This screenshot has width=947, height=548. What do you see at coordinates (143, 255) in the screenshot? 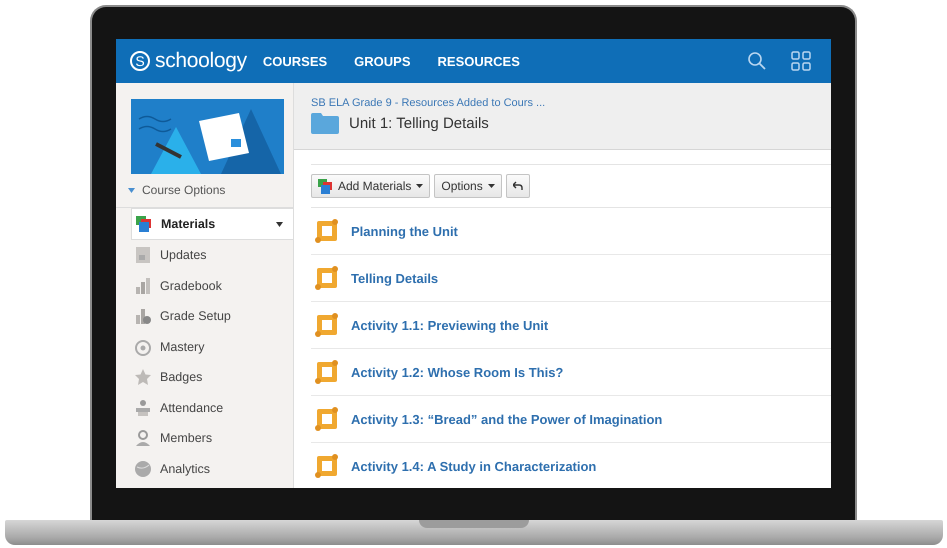
I see `document-icon` at bounding box center [143, 255].